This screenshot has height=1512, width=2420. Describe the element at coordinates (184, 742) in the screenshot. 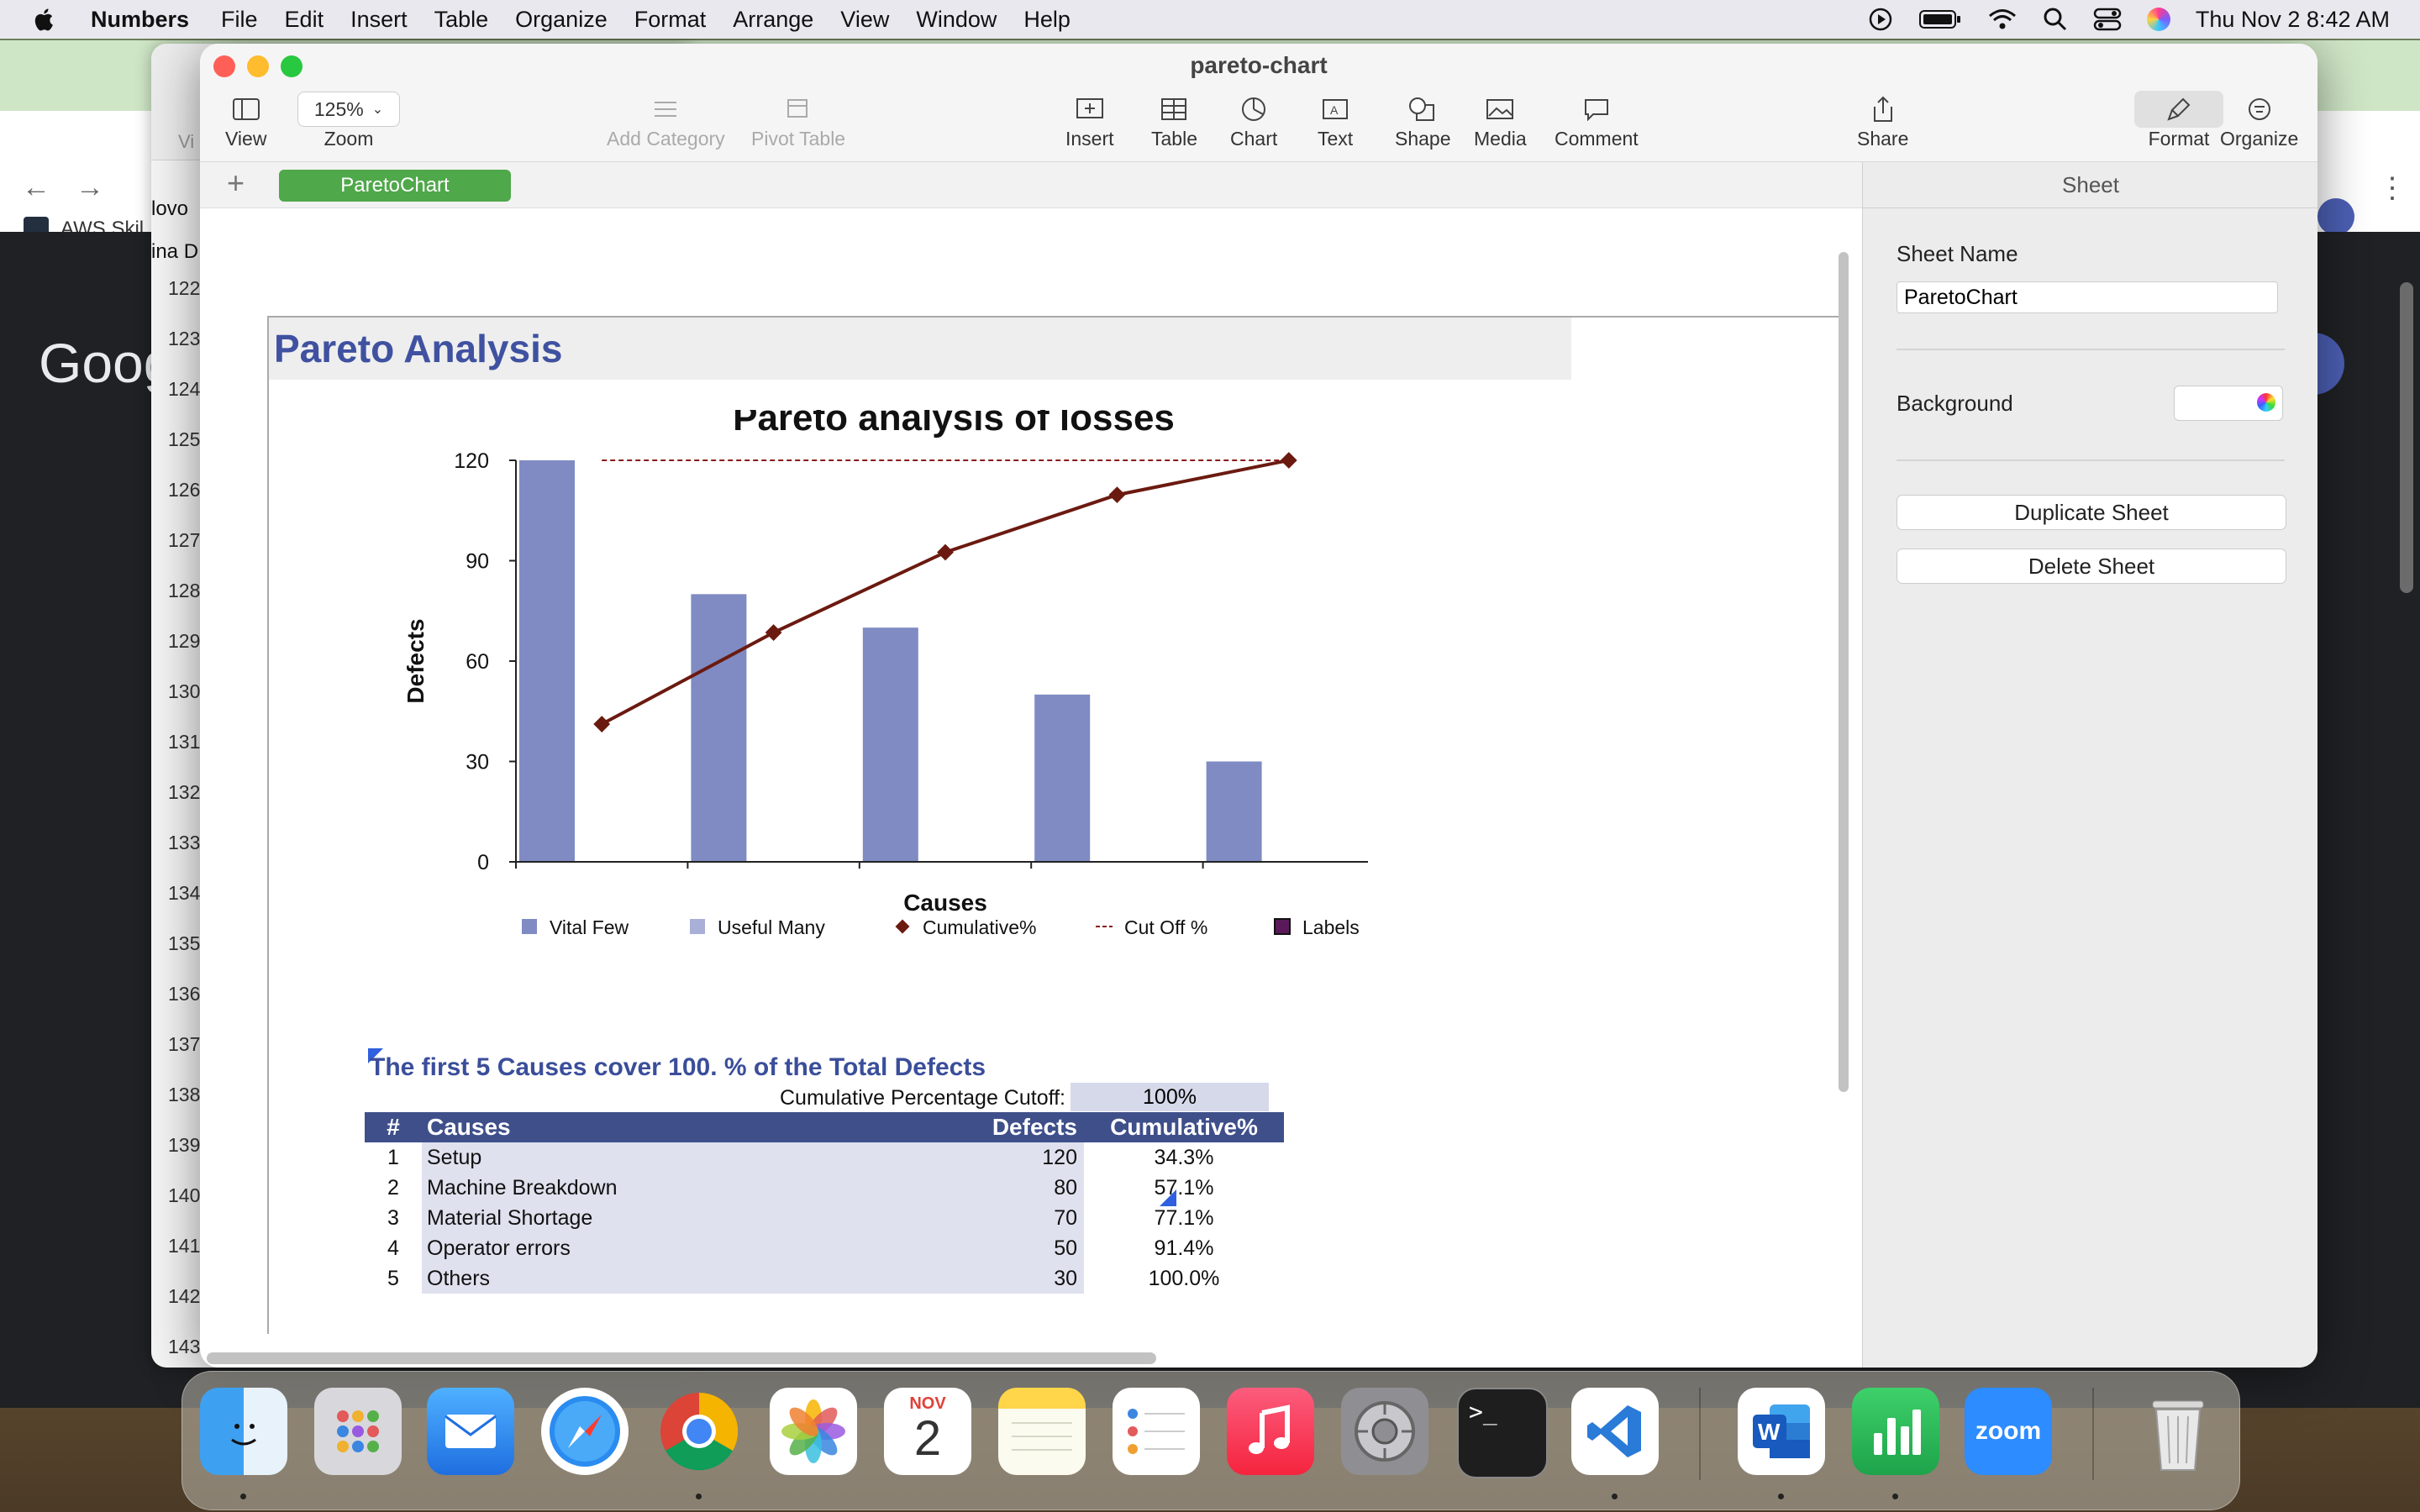

I see `row-header: 131` at that location.